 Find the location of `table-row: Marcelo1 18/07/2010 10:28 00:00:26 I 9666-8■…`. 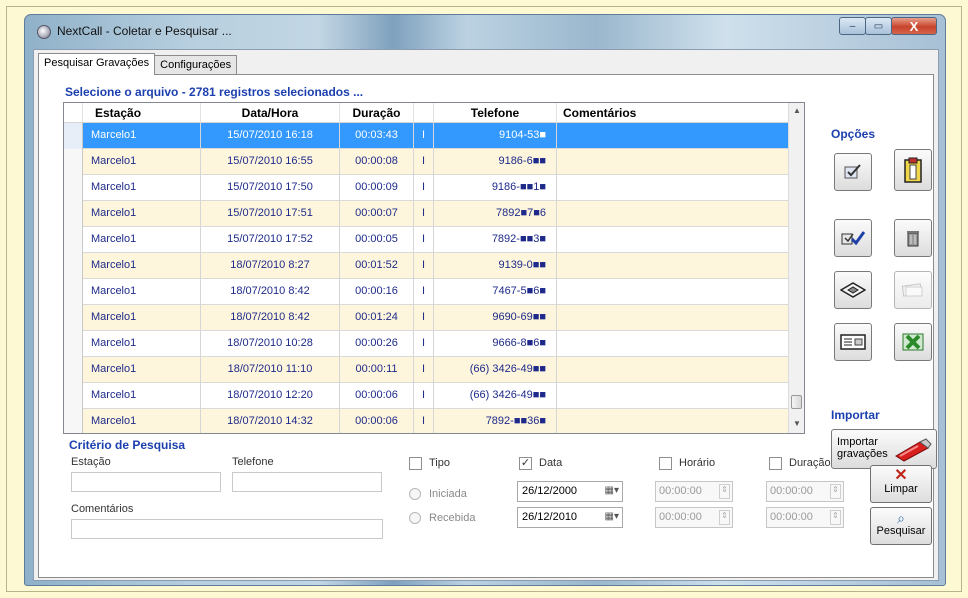

table-row: Marcelo1 18/07/2010 10:28 00:00:26 I 9666-8■… is located at coordinates (426, 344).